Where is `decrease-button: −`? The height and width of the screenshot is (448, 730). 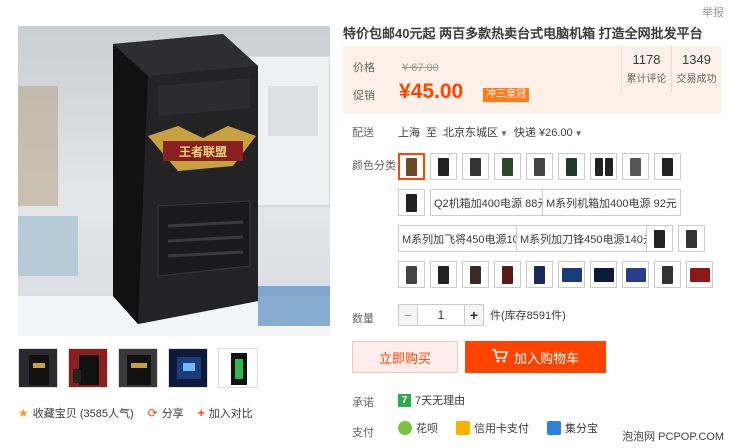
decrease-button: − is located at coordinates (408, 315).